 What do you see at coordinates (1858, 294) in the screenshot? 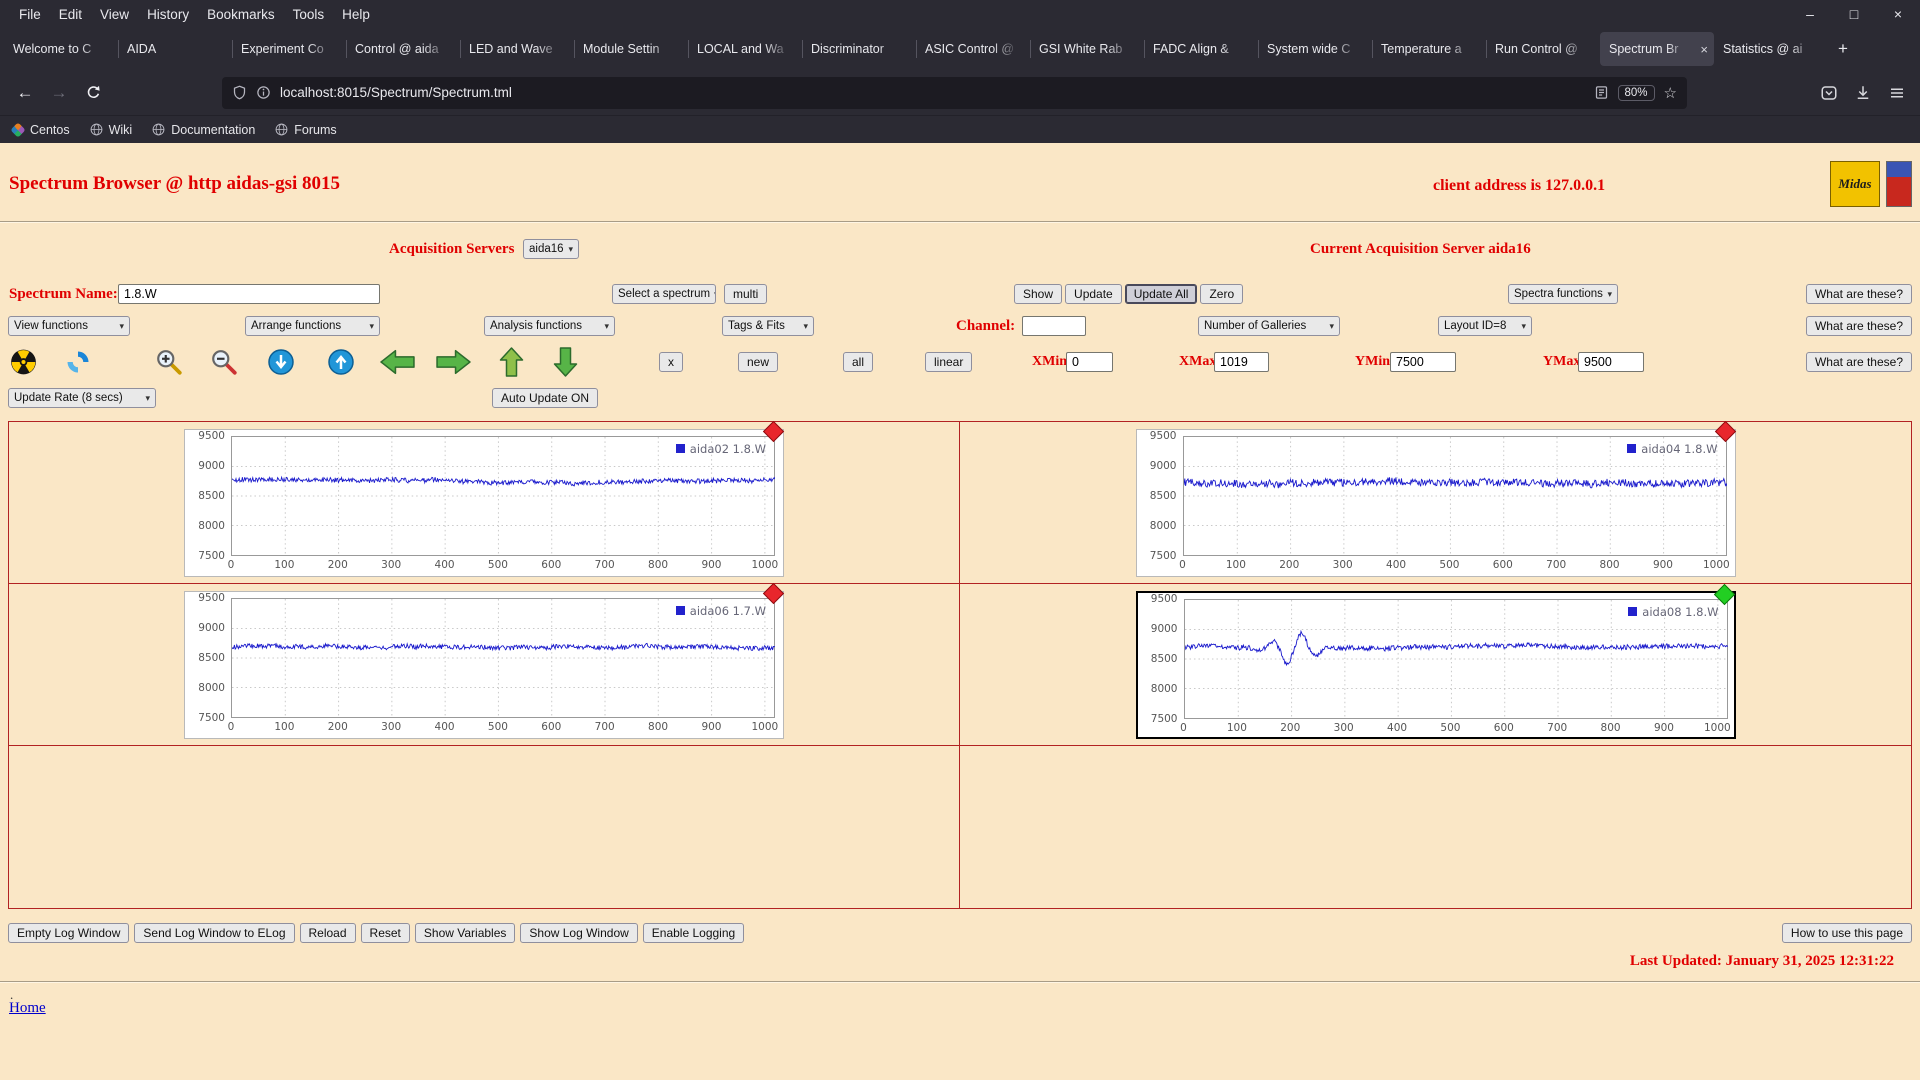
I see `what-are-these-button-1: What are these?` at bounding box center [1858, 294].